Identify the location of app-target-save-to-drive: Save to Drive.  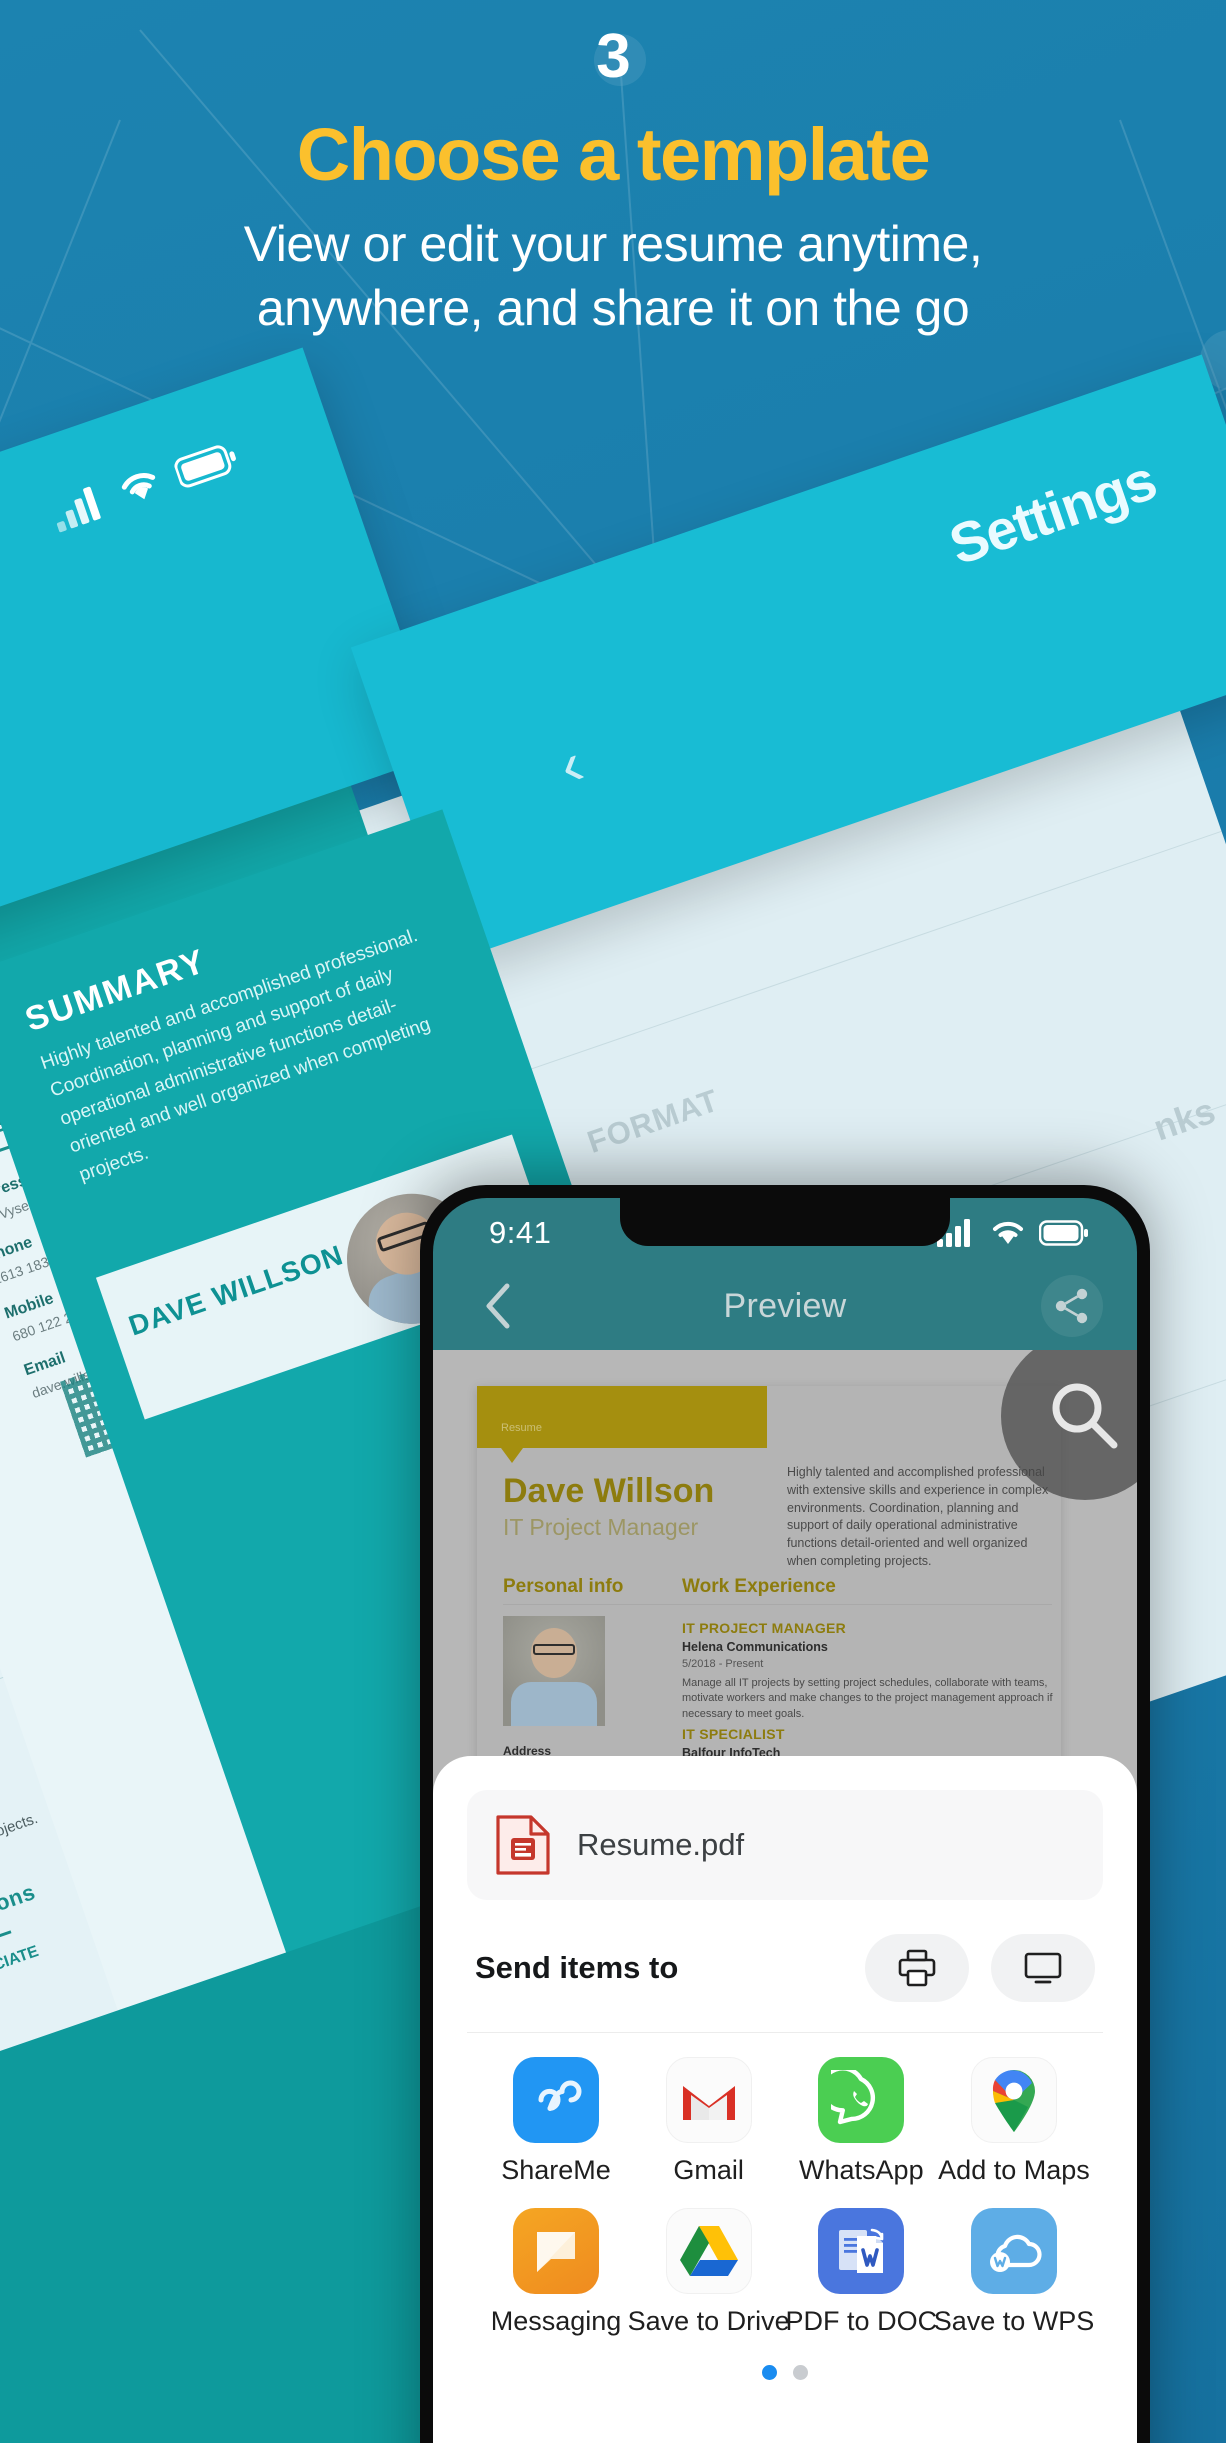
(709, 2272).